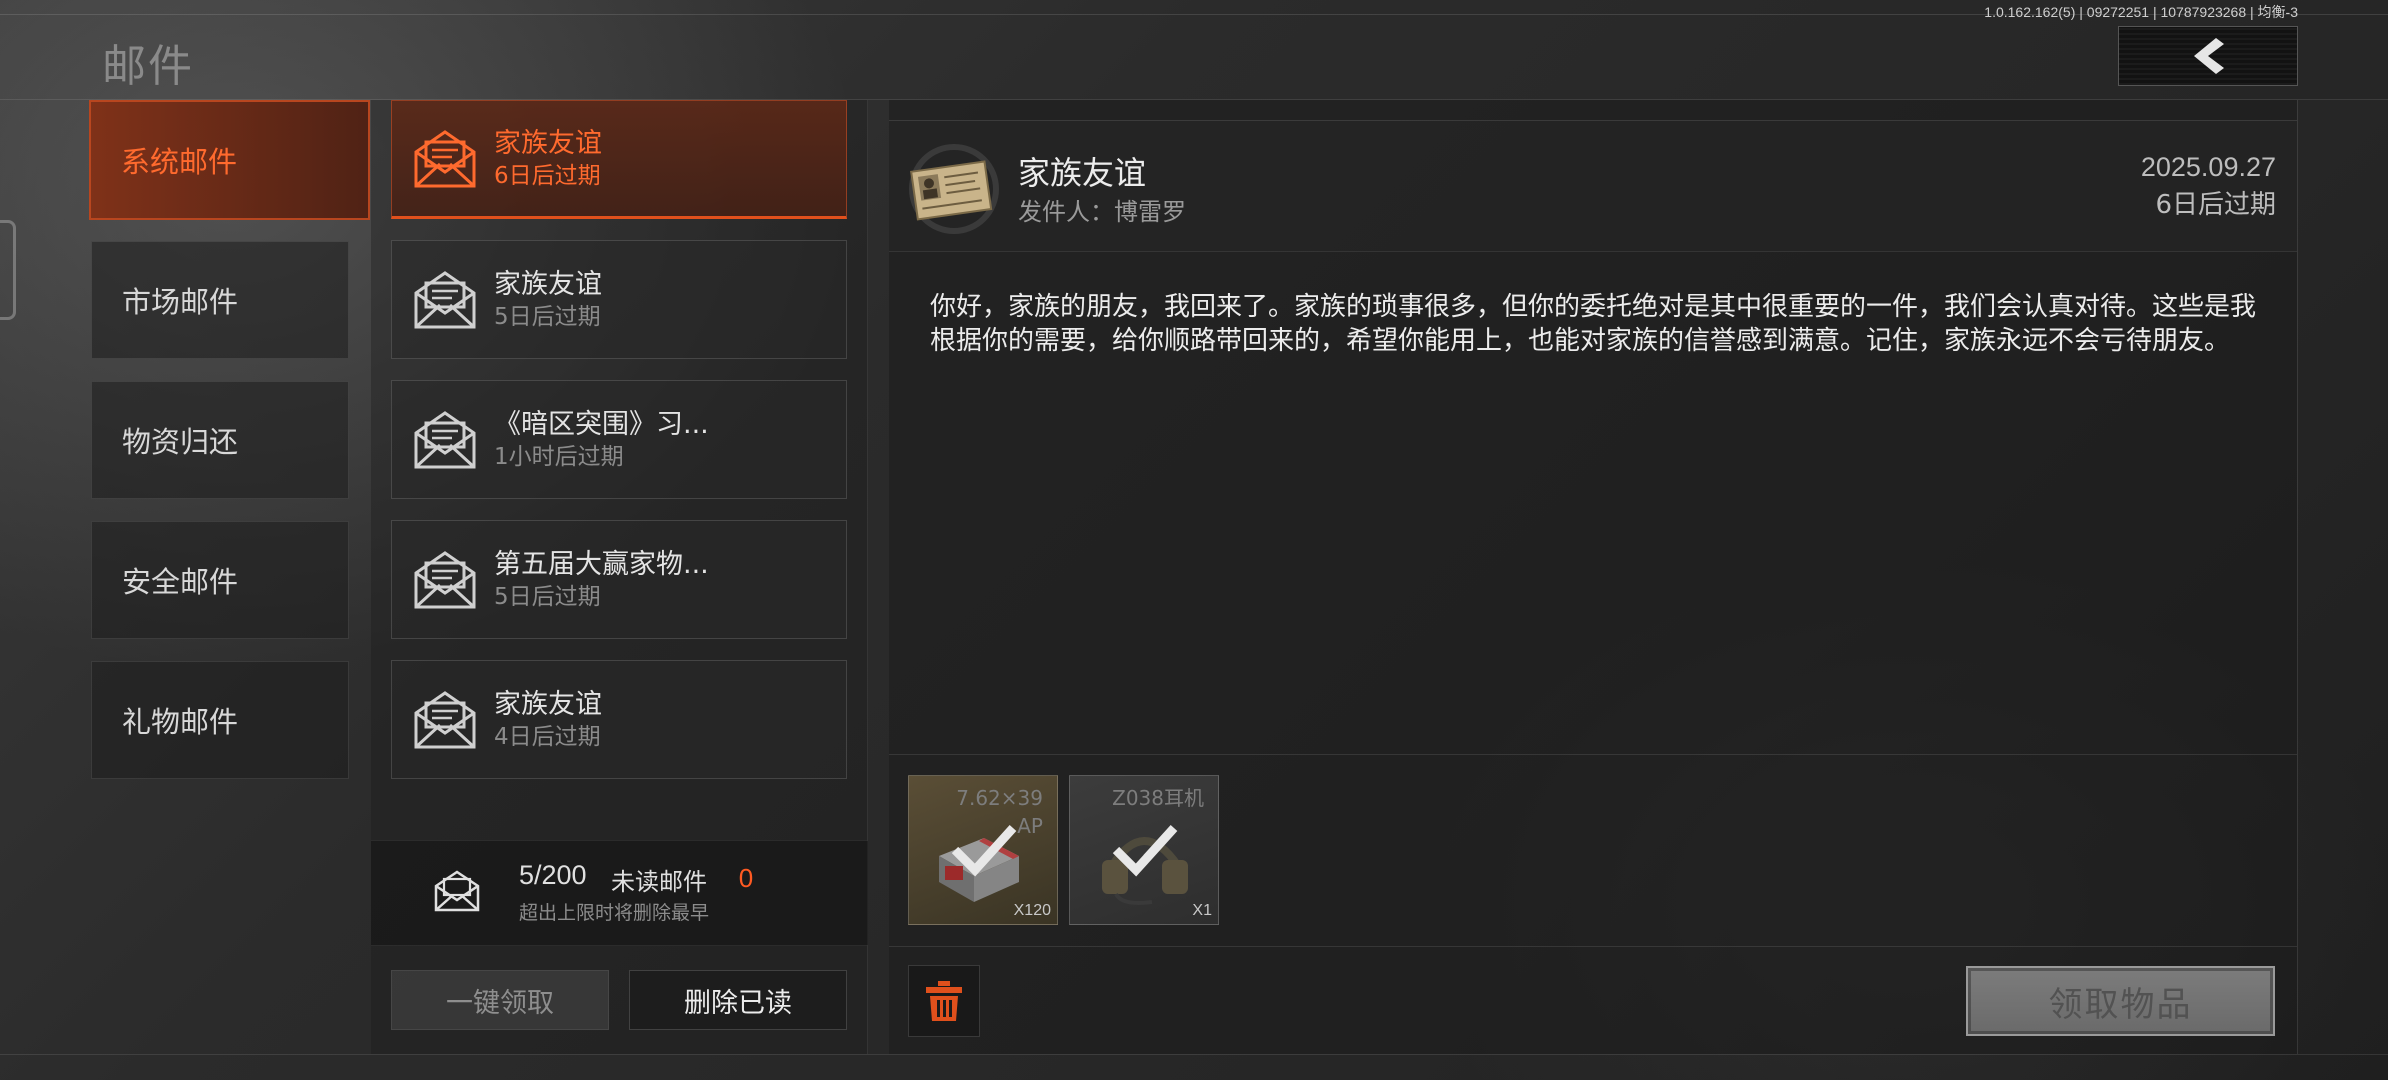  I want to click on mail-item: 第五届大赢家物... 5日后过期, so click(619, 579).